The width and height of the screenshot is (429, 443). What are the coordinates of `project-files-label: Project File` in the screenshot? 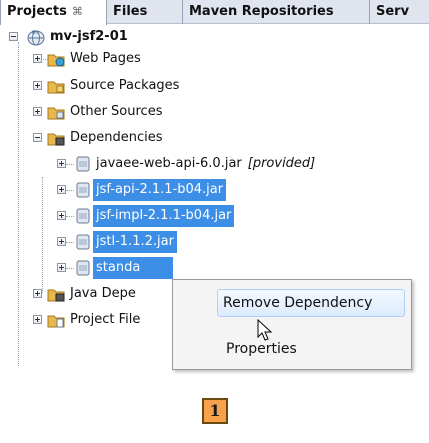 It's located at (105, 319).